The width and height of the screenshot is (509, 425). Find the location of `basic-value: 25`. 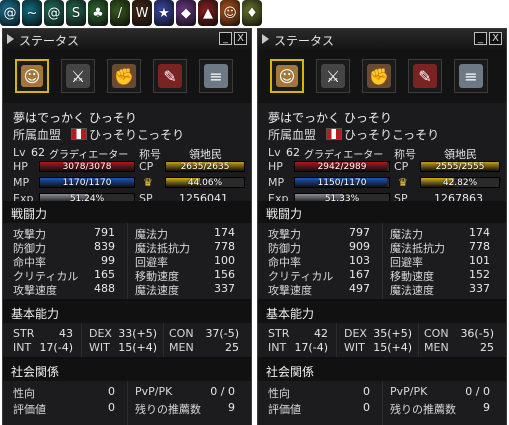

basic-value: 25 is located at coordinates (232, 347).